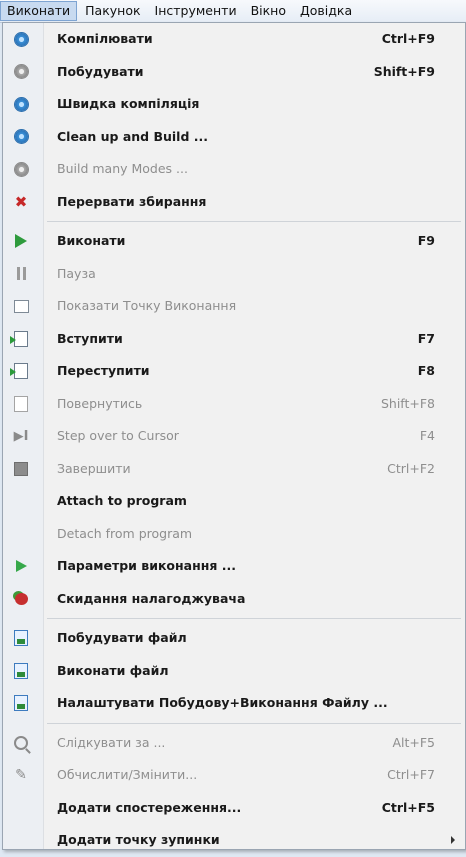 Image resolution: width=466 pixels, height=857 pixels. I want to click on menu-item-label: Компілювати, so click(105, 38).